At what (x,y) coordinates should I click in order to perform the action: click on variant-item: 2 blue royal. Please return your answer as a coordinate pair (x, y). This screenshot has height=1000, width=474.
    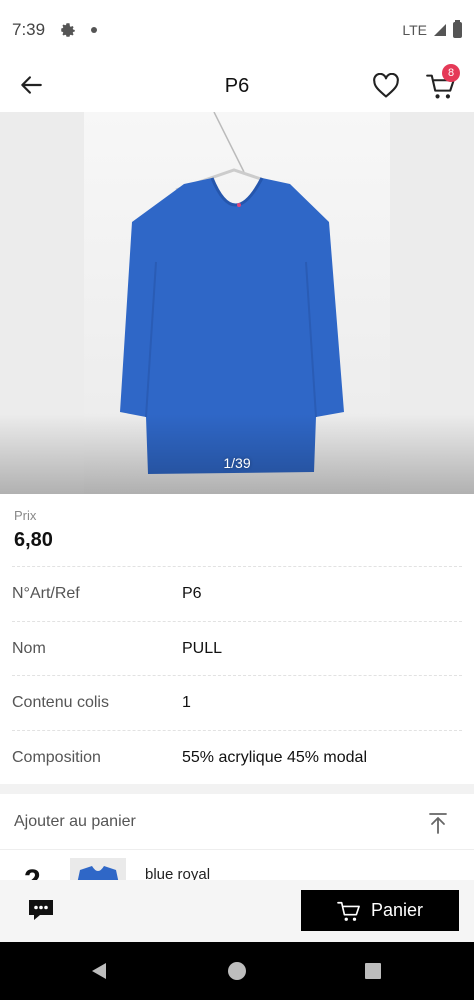
    Looking at the image, I should click on (237, 865).